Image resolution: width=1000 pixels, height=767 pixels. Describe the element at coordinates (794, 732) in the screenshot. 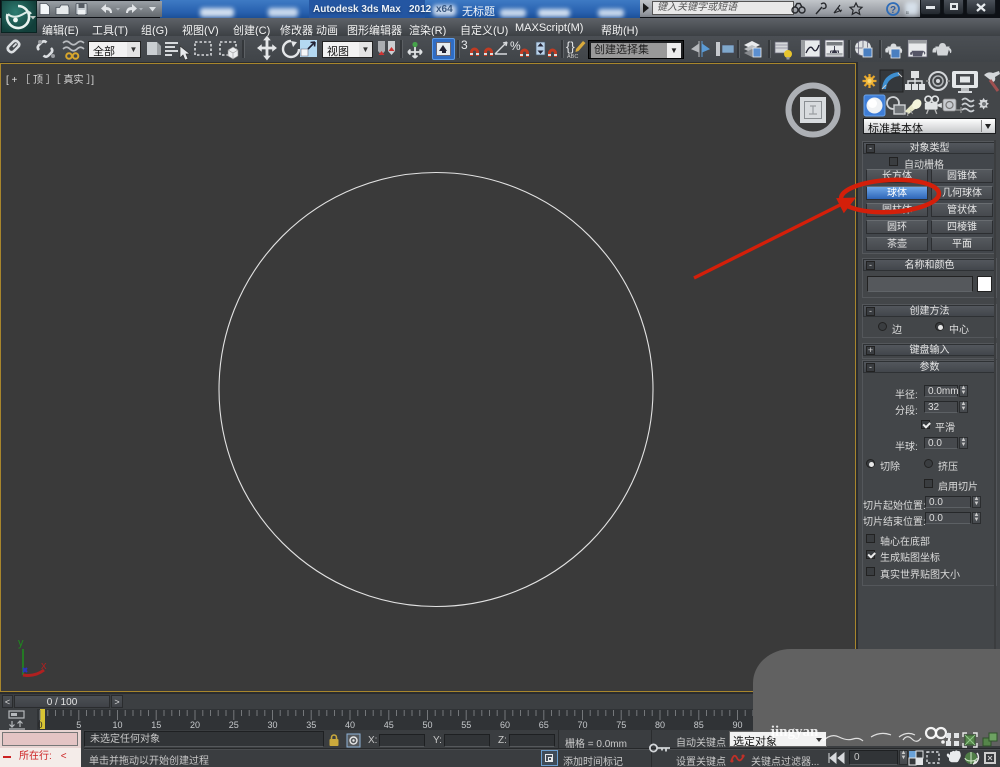

I see `svg-text: jingyan` at that location.